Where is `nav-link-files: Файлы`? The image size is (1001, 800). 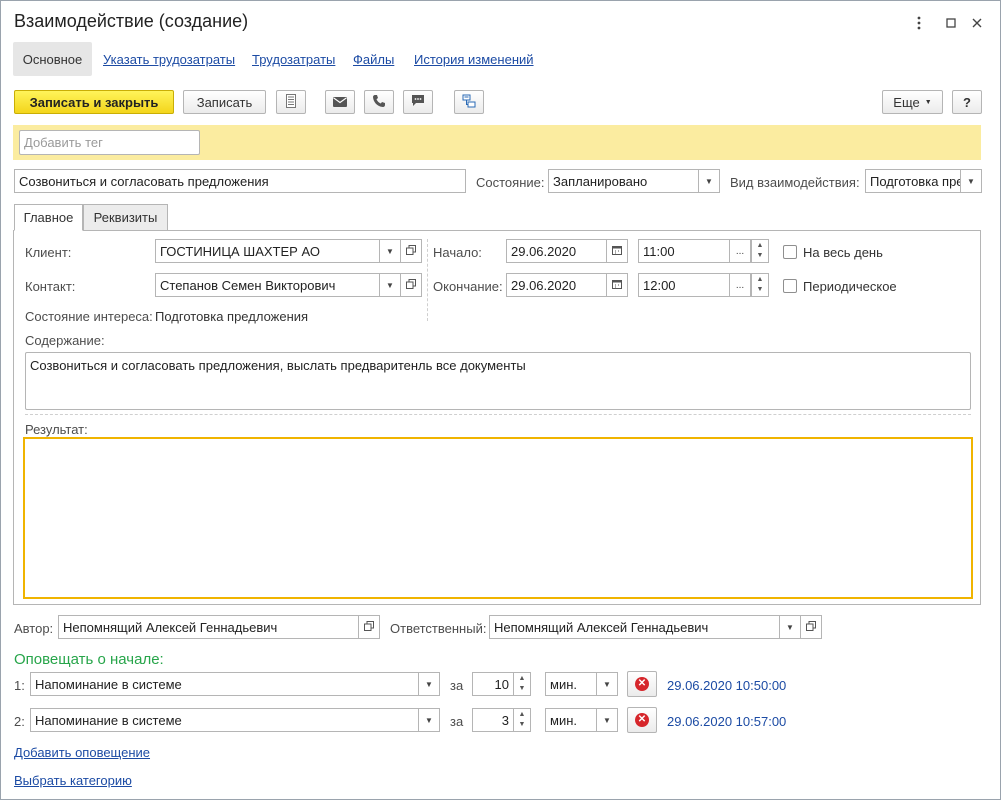 nav-link-files: Файлы is located at coordinates (373, 59).